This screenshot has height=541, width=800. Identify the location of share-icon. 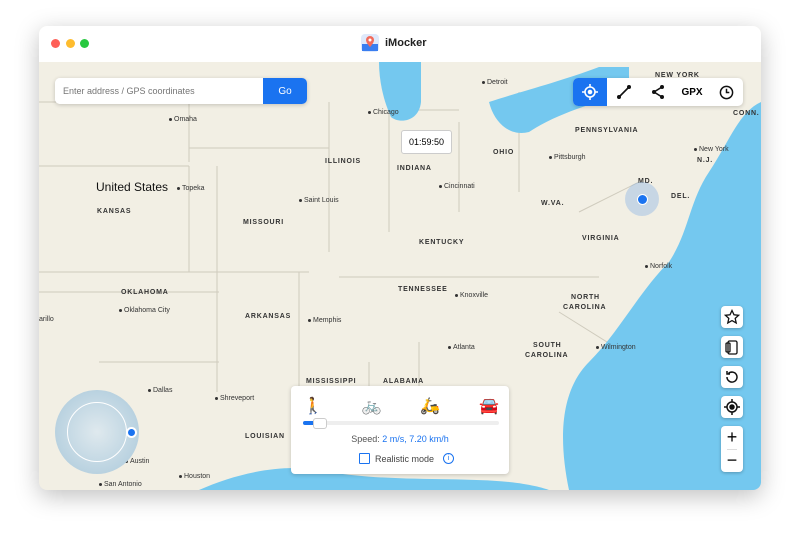
(658, 92).